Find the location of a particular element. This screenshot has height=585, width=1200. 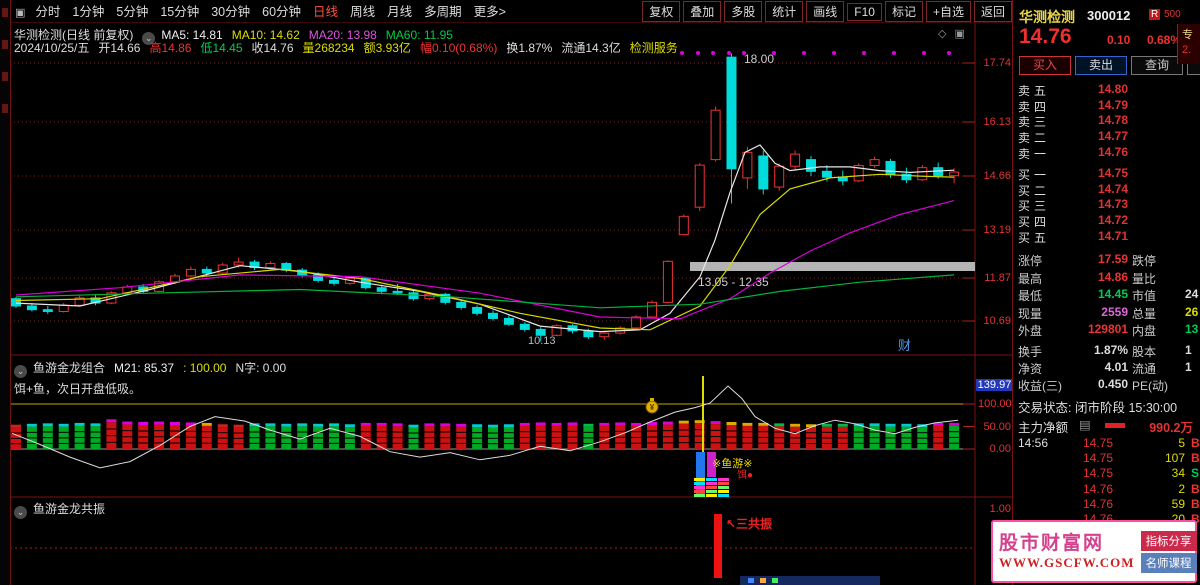

ask-row: 卖五 14.80 is located at coordinates (1106, 90).